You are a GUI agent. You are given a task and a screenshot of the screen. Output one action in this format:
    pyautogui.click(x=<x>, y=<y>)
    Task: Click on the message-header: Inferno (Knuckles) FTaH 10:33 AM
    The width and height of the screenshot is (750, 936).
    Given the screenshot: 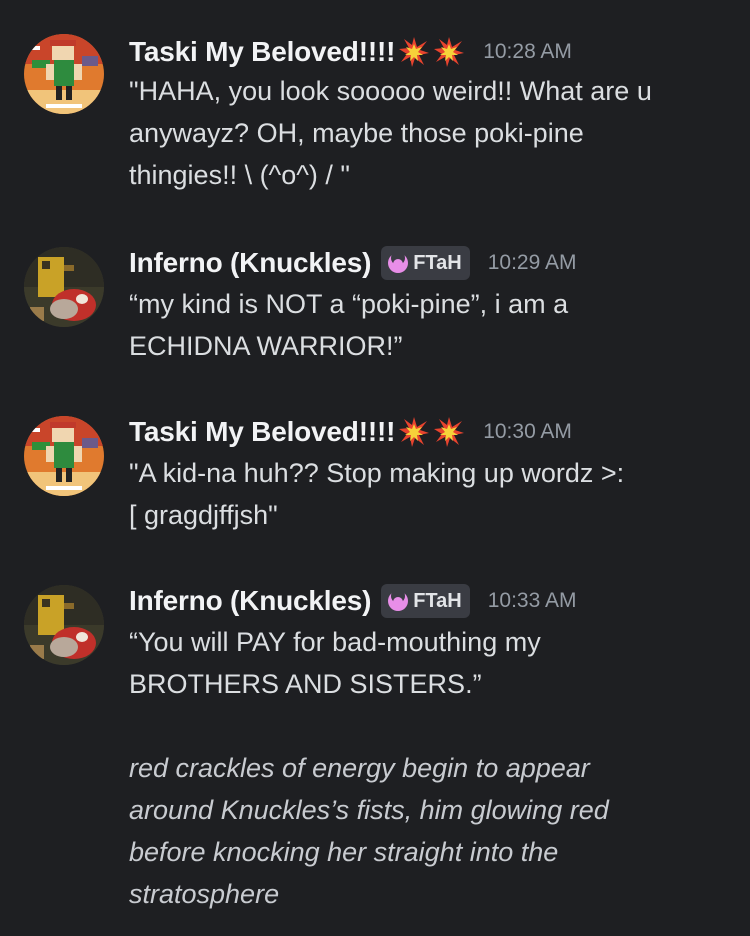 What is the action you would take?
    pyautogui.click(x=352, y=601)
    